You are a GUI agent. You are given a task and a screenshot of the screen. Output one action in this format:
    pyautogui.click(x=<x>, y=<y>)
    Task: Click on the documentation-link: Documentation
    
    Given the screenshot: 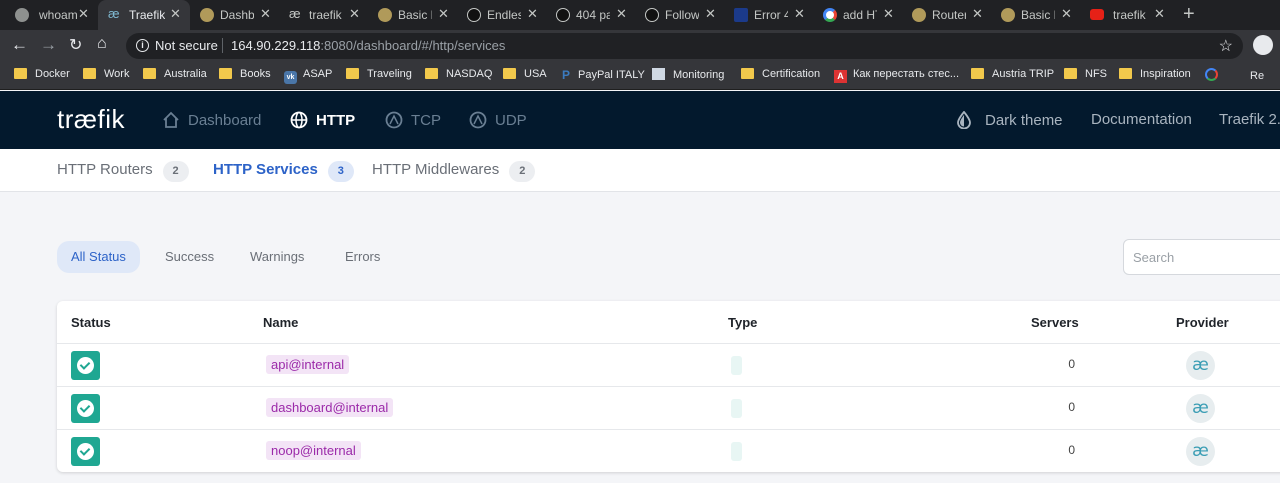 What is the action you would take?
    pyautogui.click(x=1141, y=119)
    